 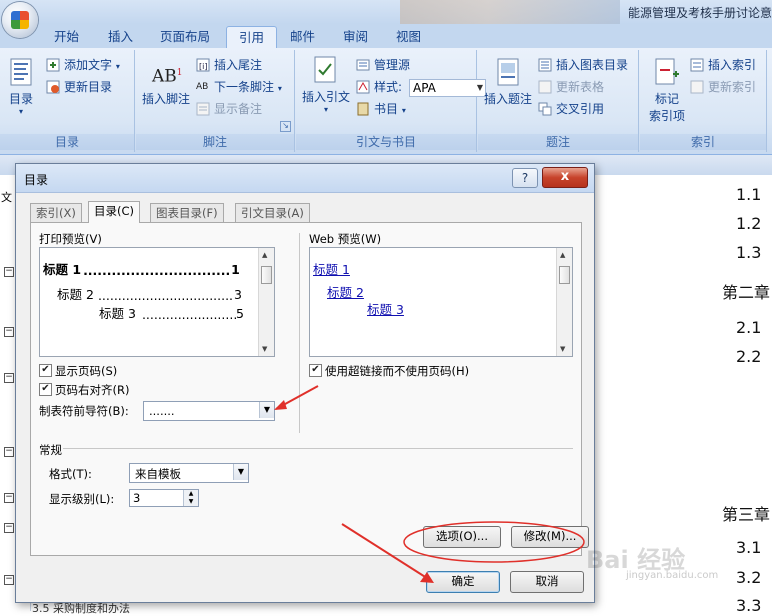 I want to click on style-icon, so click(x=363, y=87).